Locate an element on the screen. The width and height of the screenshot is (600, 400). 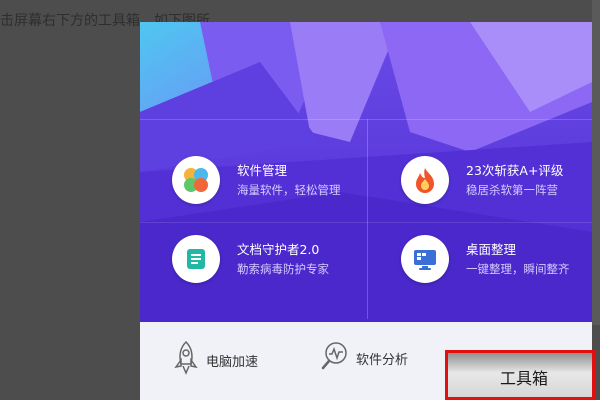
pc-speedup-button: 电脑加速 is located at coordinates (215, 360).